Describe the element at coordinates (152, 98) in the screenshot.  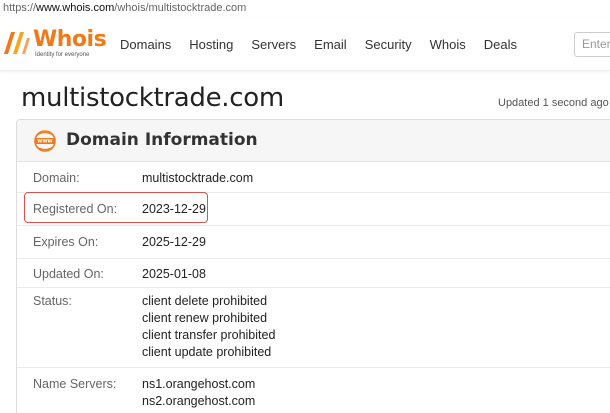
I see `page-title: multistocktrade.com` at that location.